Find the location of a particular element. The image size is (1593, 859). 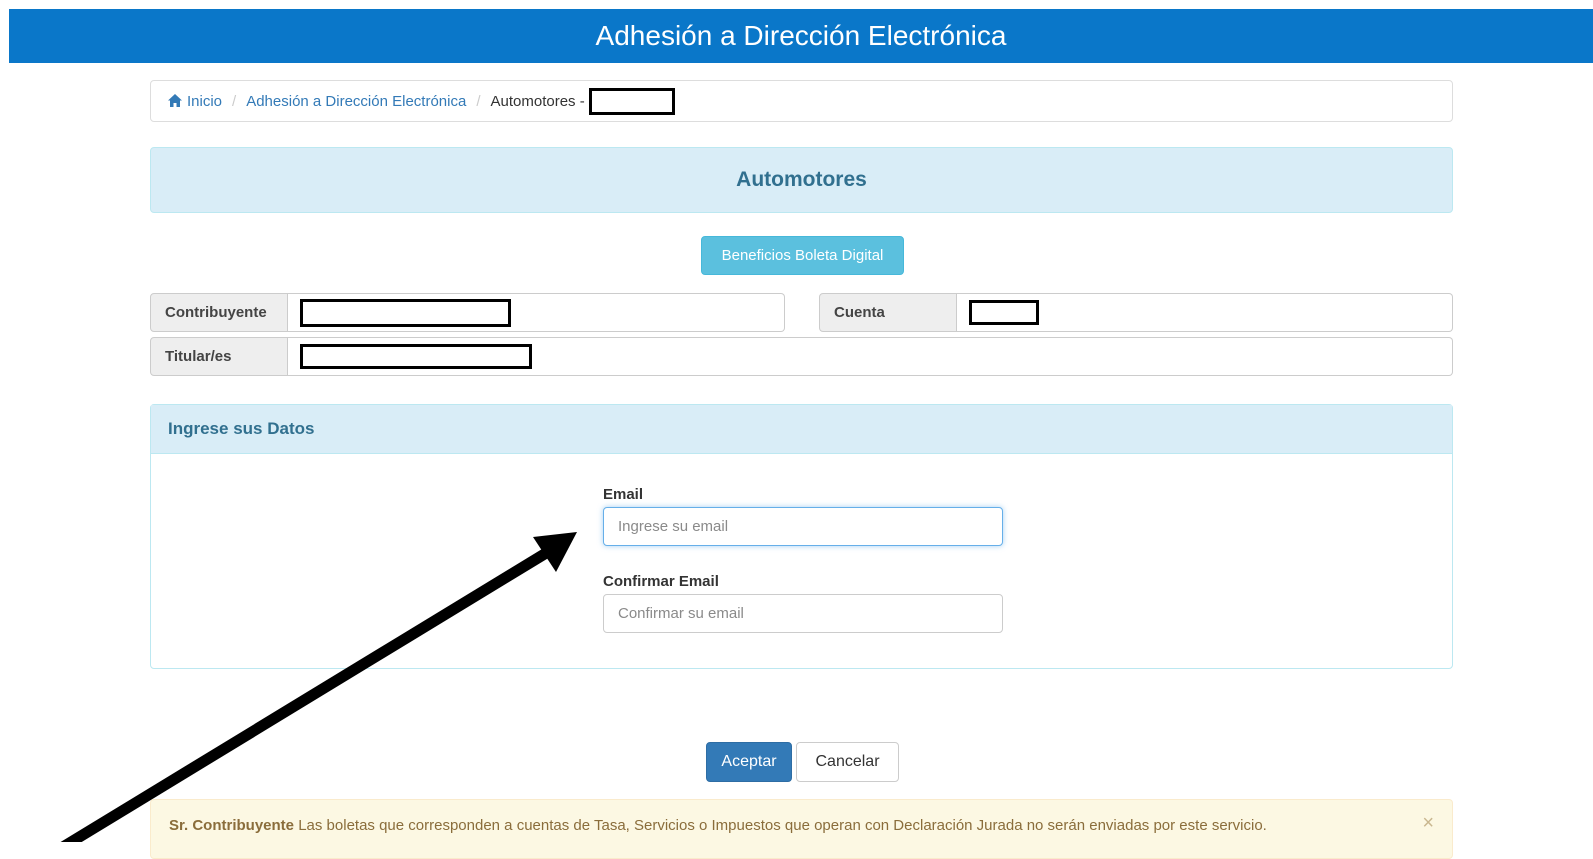

close-icon: × is located at coordinates (1428, 823).